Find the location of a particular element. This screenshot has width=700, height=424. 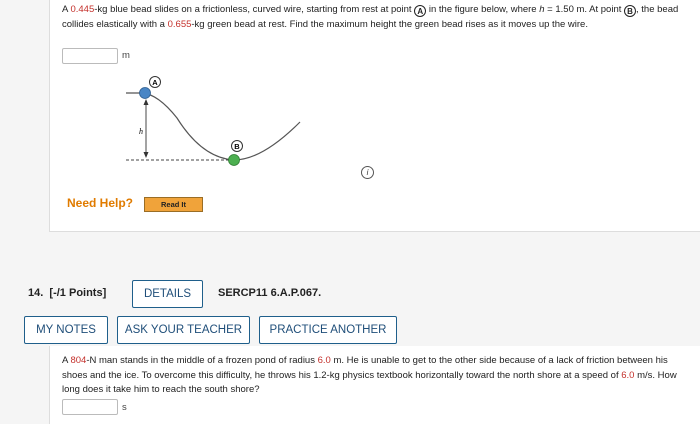

bead-a-mass: 0.445 is located at coordinates (82, 9).